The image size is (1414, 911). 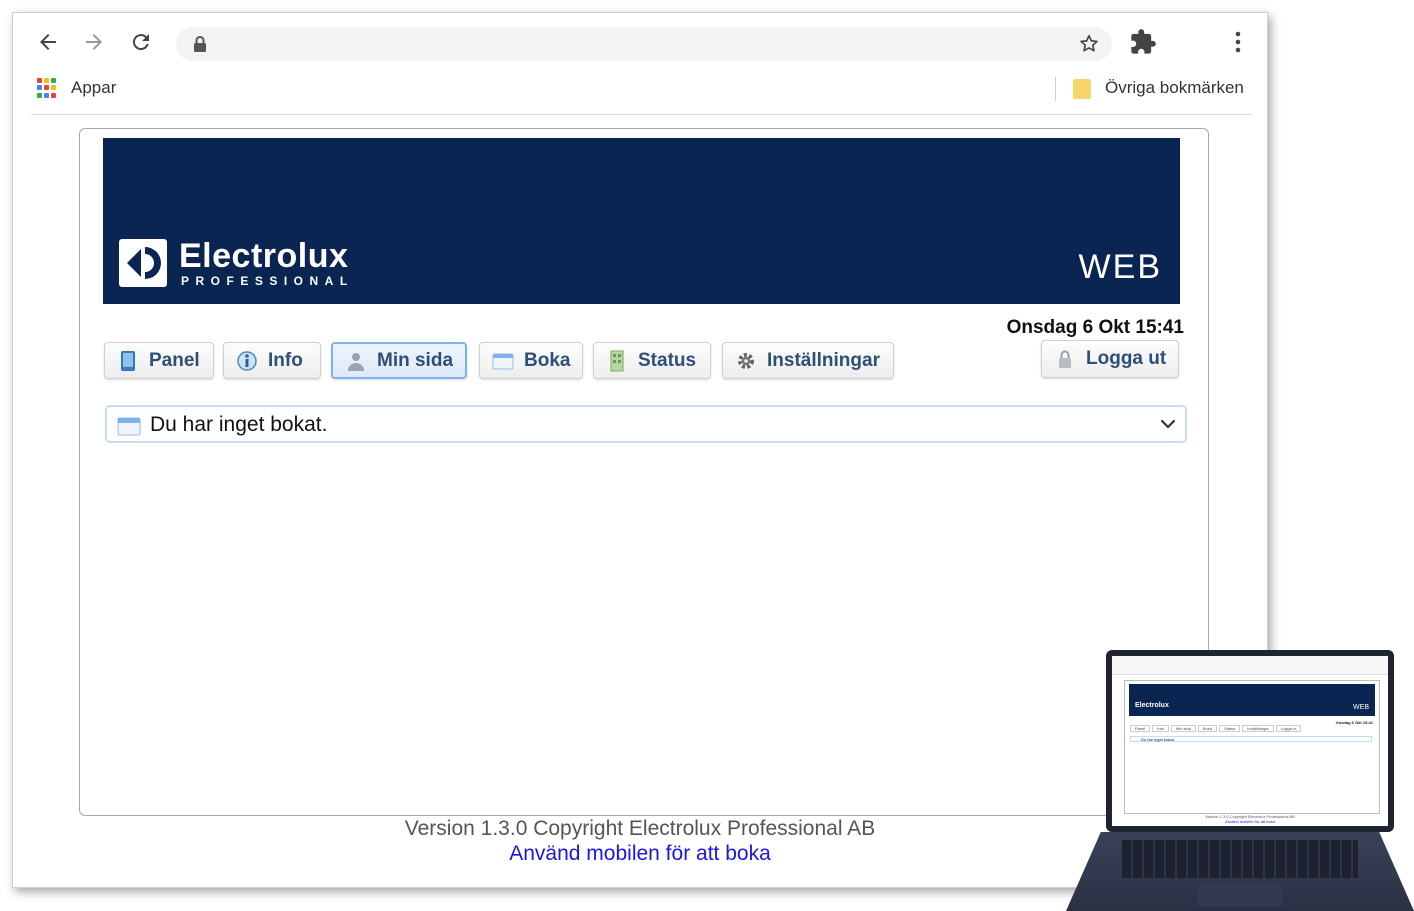 What do you see at coordinates (1250, 821) in the screenshot?
I see `mini-link: Använd mobilen för att boka` at bounding box center [1250, 821].